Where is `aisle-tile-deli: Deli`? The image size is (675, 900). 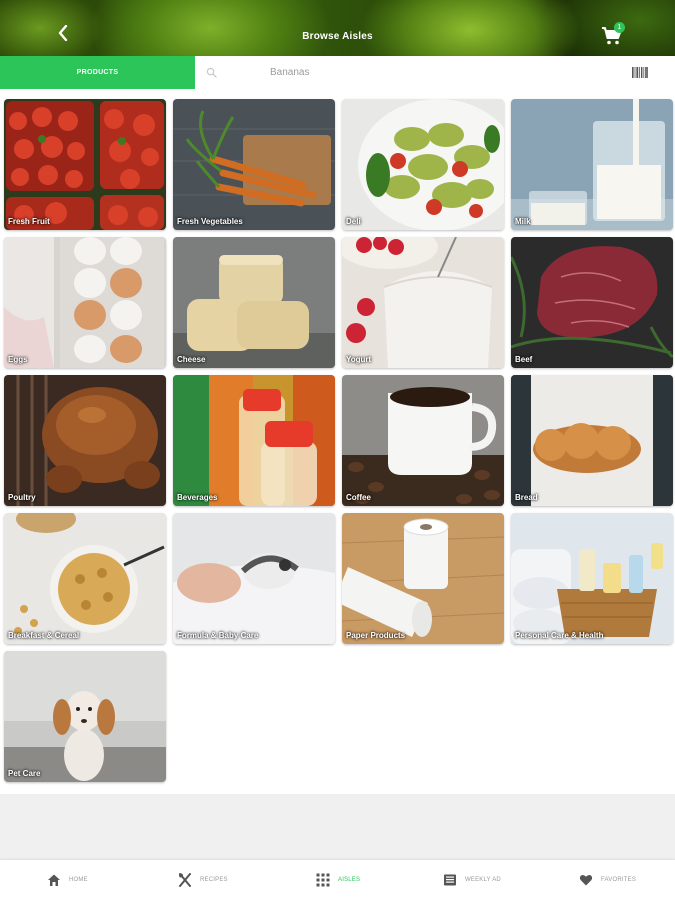
aisle-tile-deli: Deli is located at coordinates (423, 164).